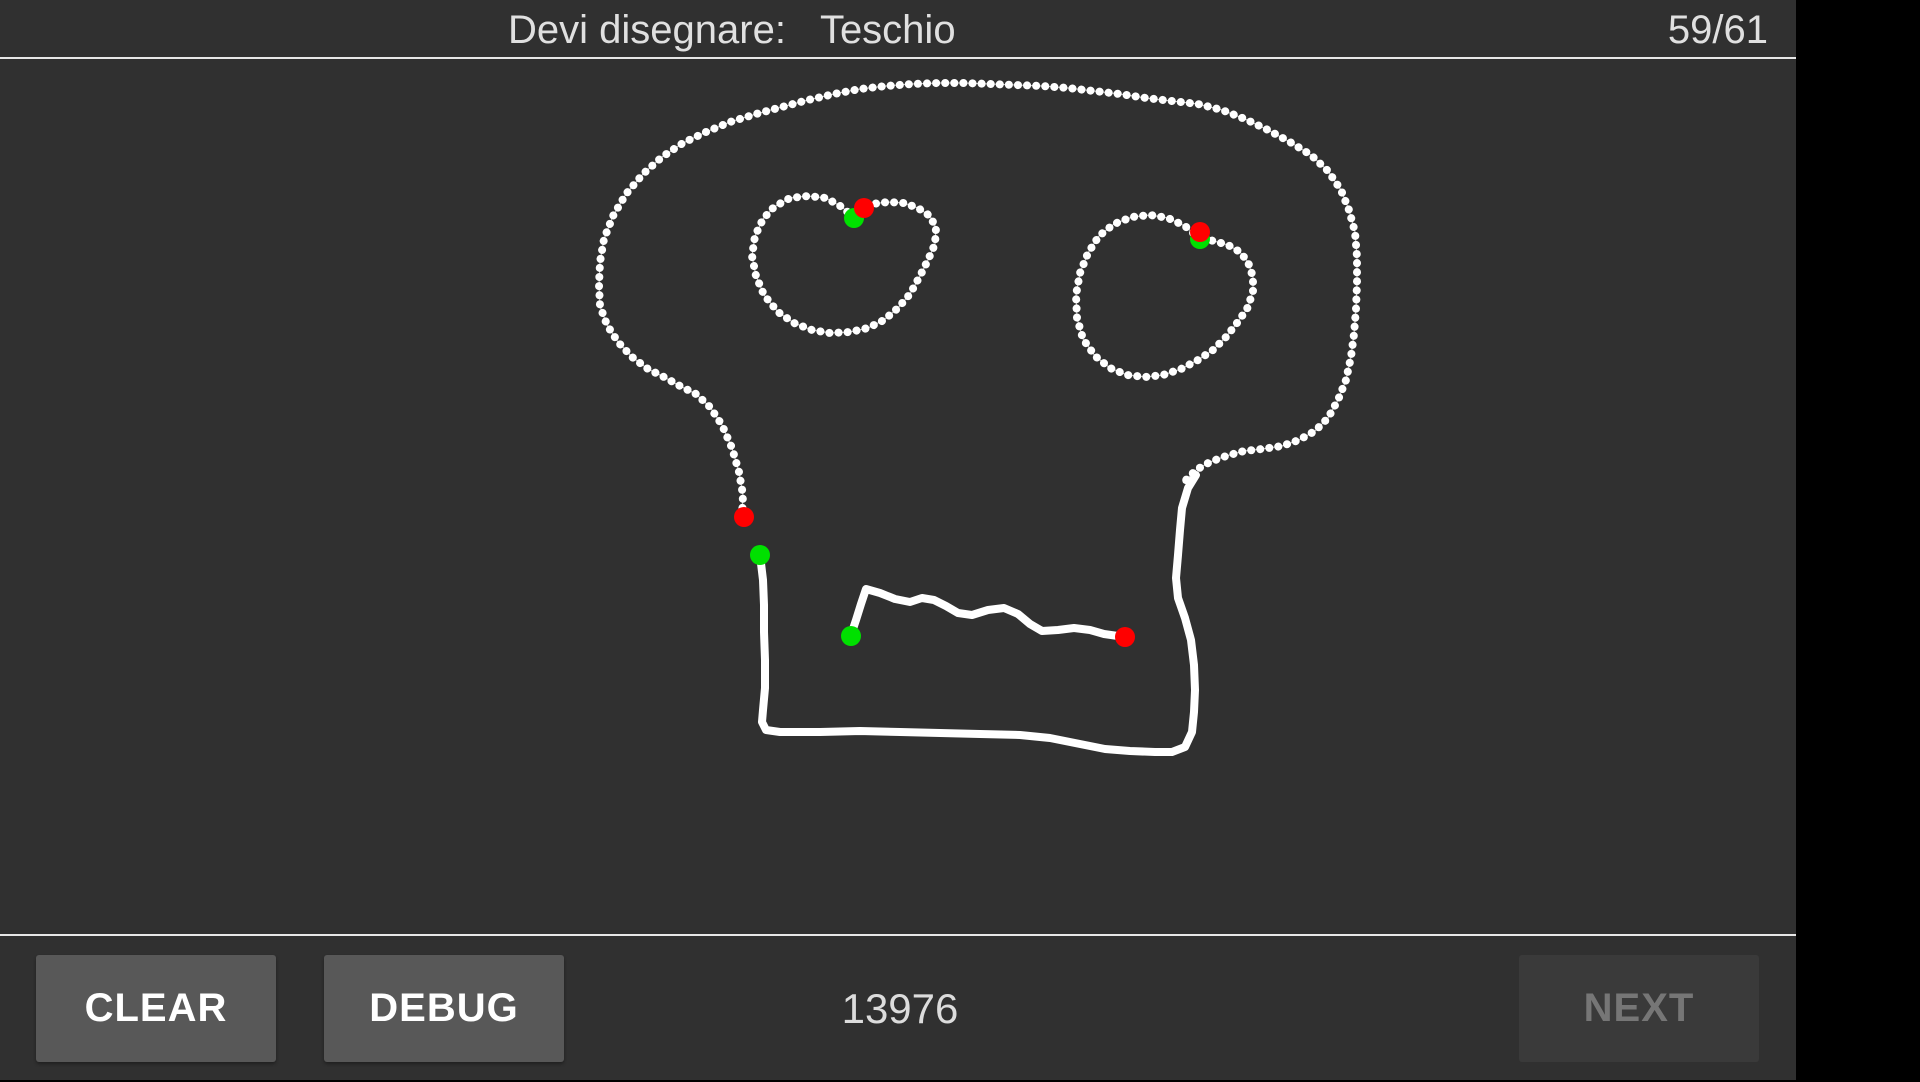  Describe the element at coordinates (156, 1008) in the screenshot. I see `clear-button: CLEAR` at that location.